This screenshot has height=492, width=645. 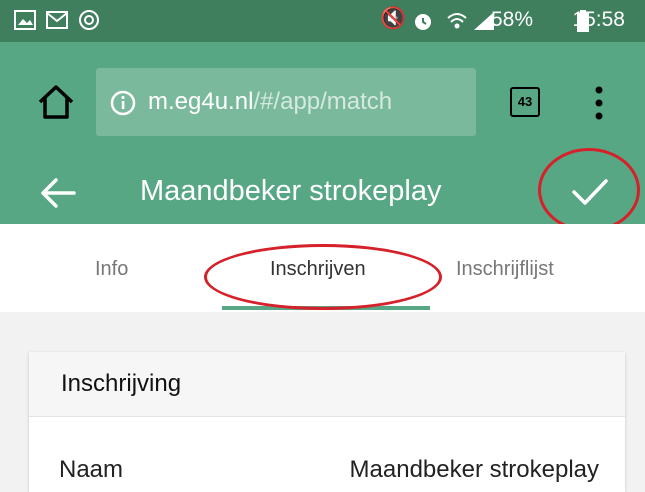 What do you see at coordinates (327, 384) in the screenshot?
I see `card-header: Inschrijving` at bounding box center [327, 384].